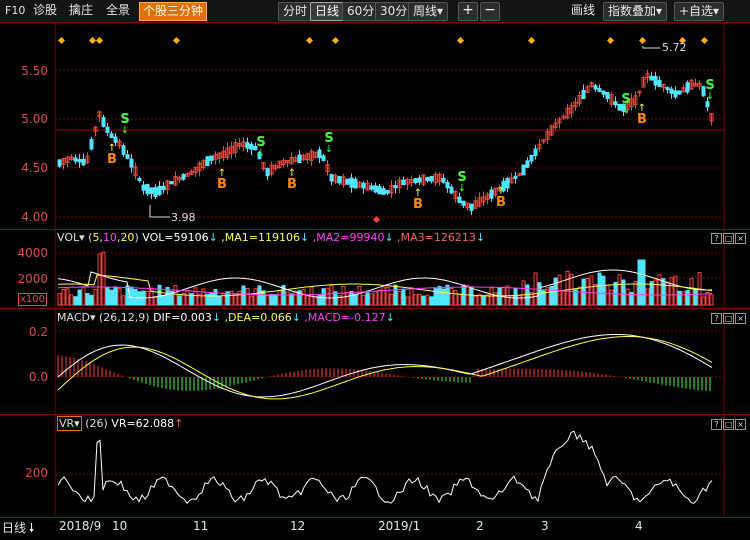  What do you see at coordinates (69, 423) in the screenshot?
I see `vr-indicator-name: VR▾` at bounding box center [69, 423].